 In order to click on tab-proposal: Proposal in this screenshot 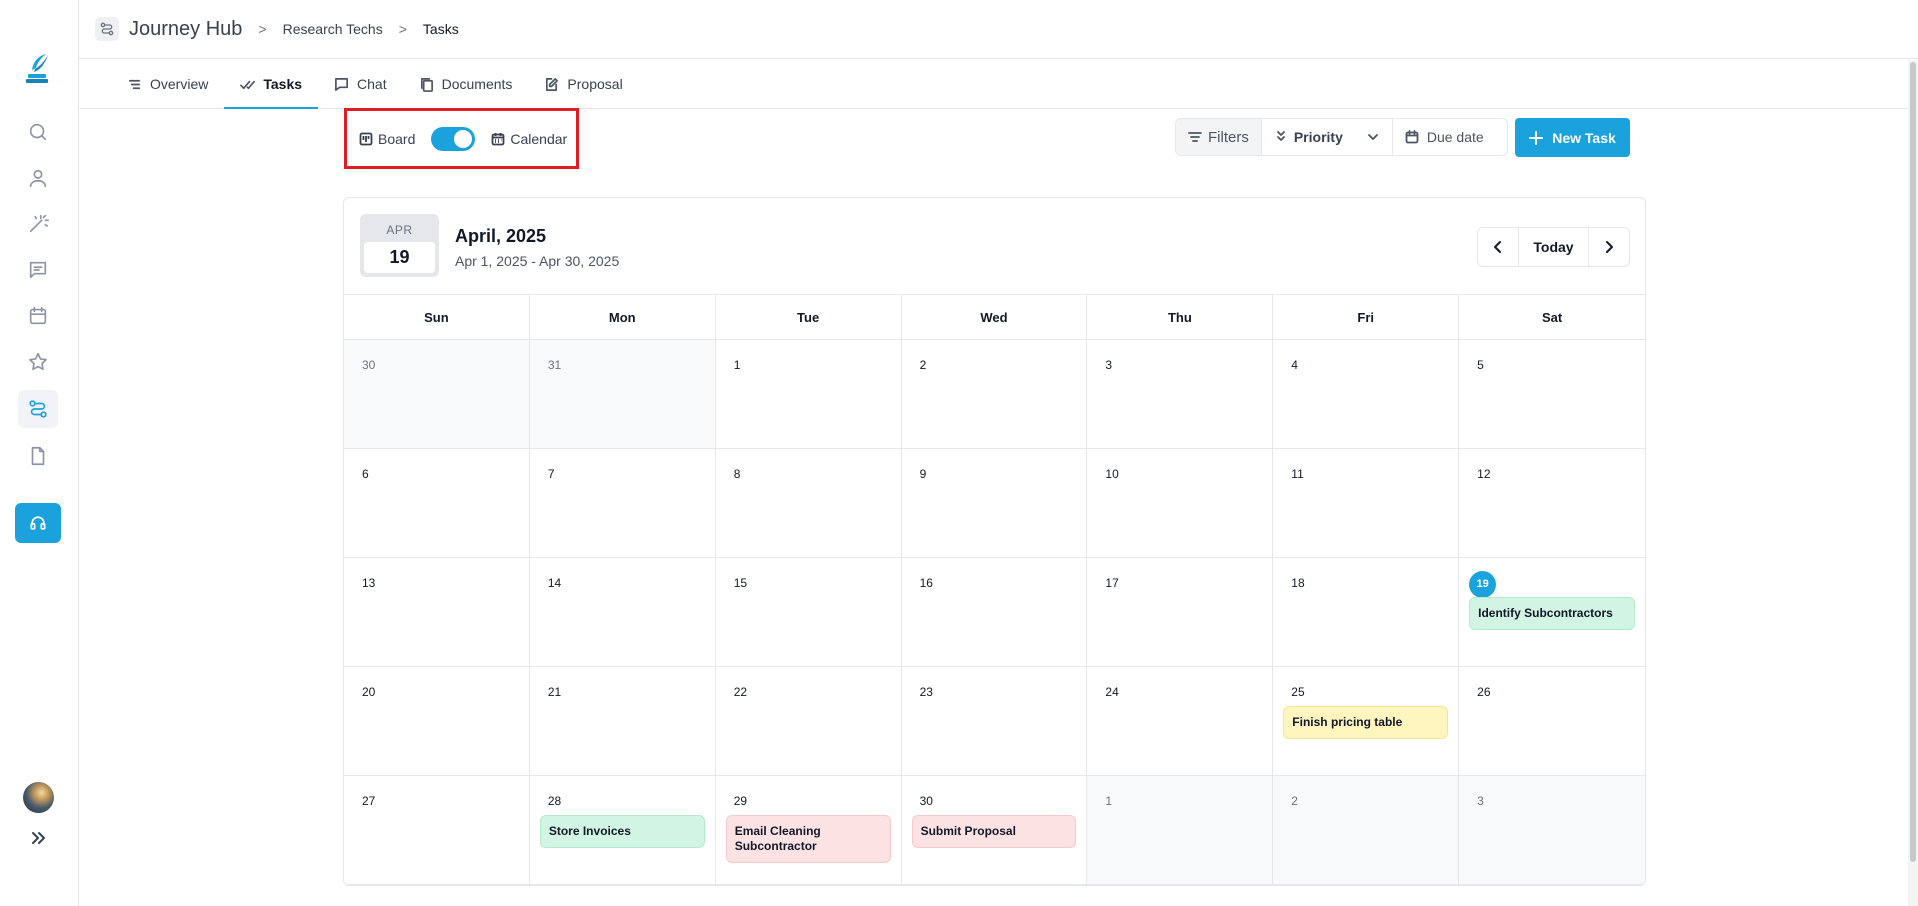, I will do `click(583, 84)`.